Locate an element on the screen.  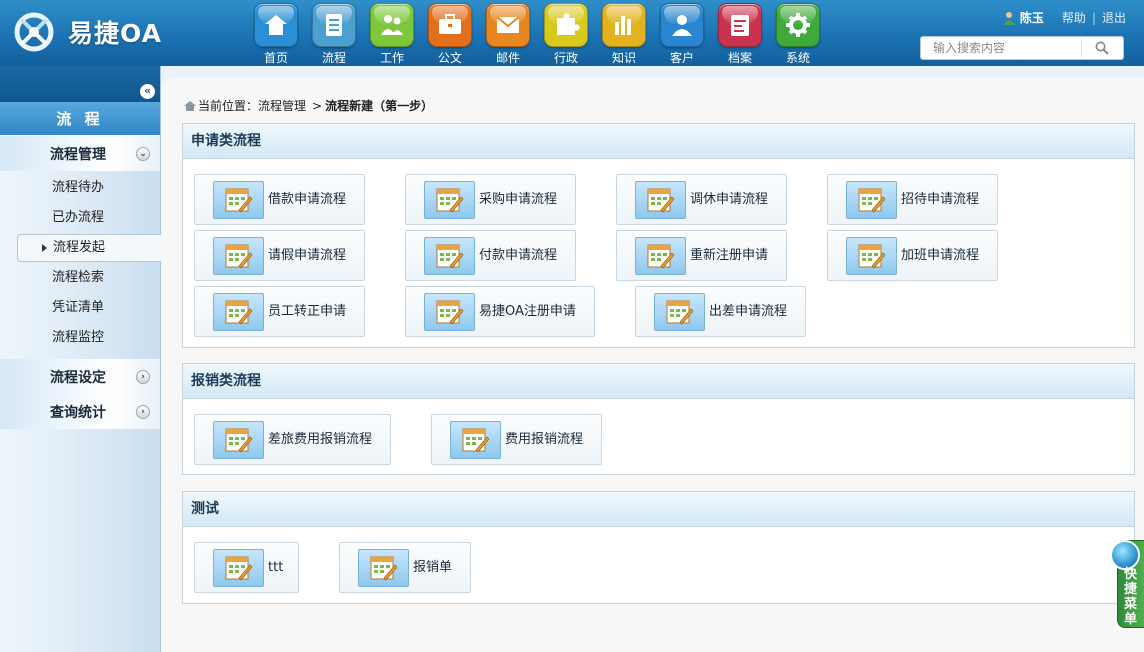
sidebar-item: 流程待办 is located at coordinates (80, 188).